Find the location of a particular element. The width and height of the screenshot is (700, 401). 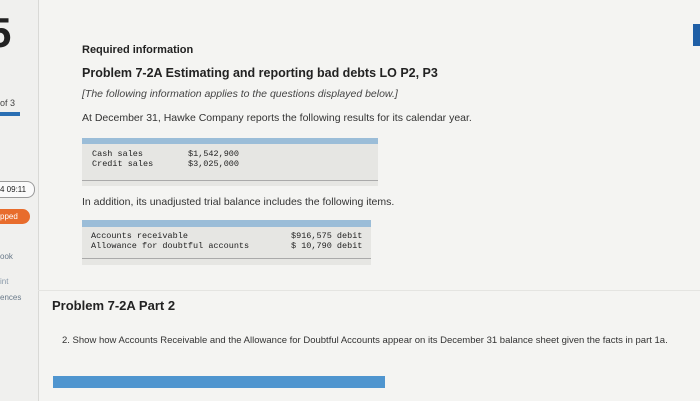

table-row-label: Credit sales is located at coordinates (123, 164).